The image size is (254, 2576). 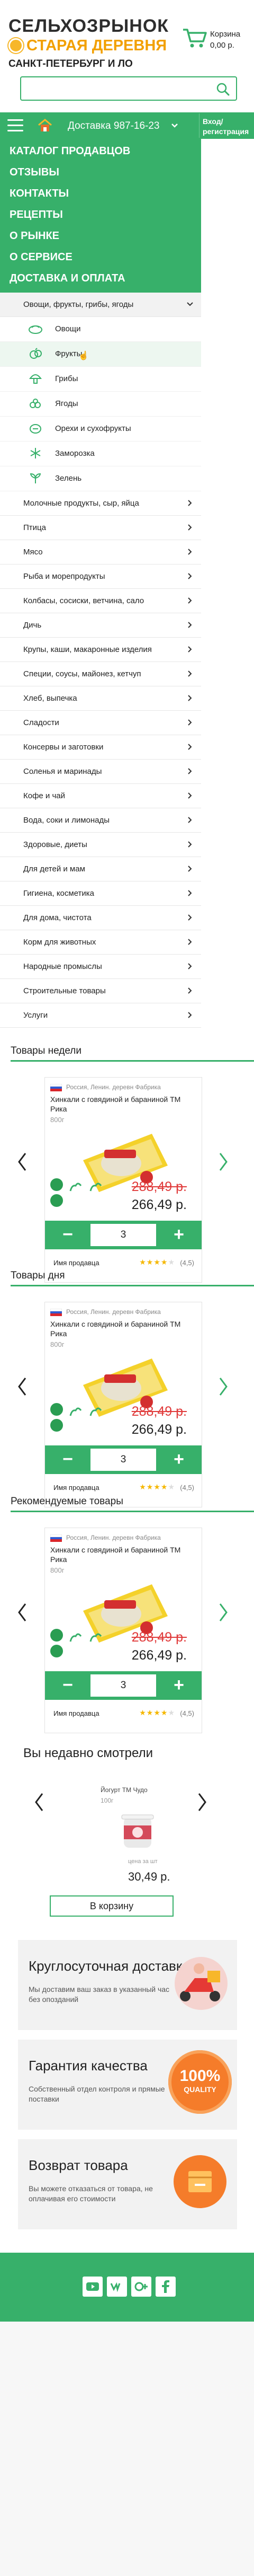 What do you see at coordinates (100, 650) in the screenshot?
I see `category-item: Крупы, каши, макаронные изделия` at bounding box center [100, 650].